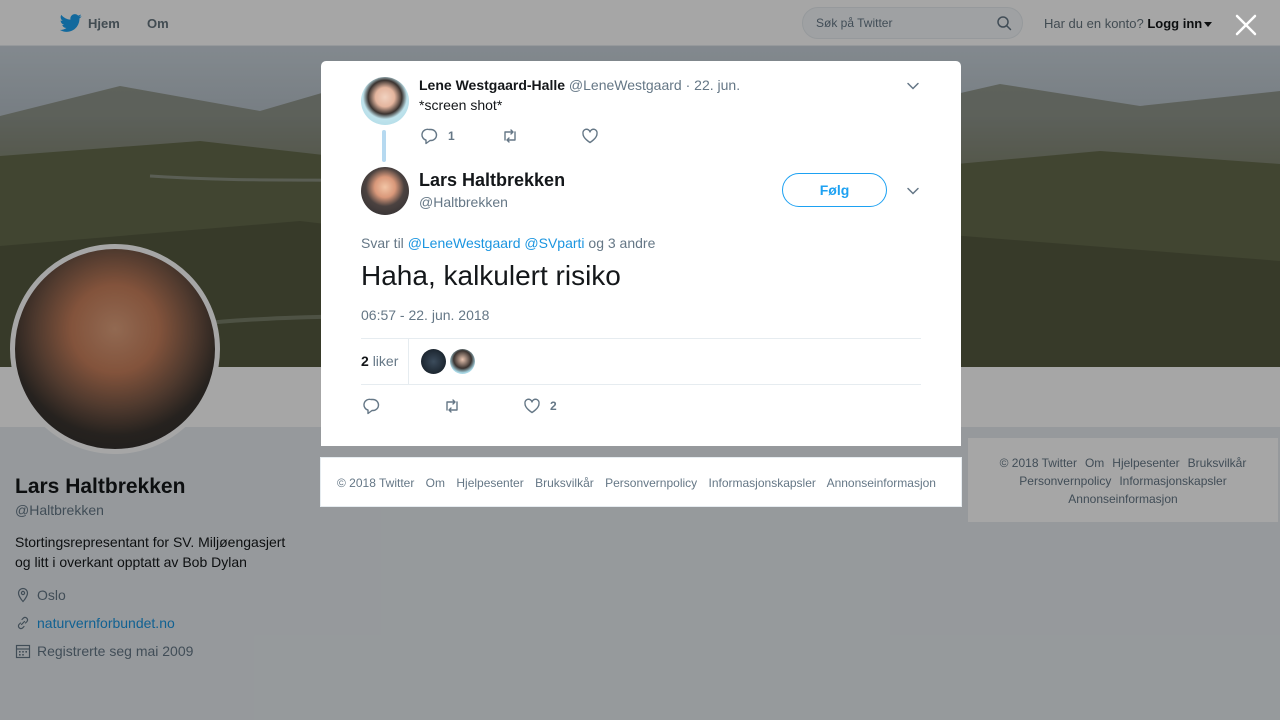  I want to click on reply-button, so click(372, 406).